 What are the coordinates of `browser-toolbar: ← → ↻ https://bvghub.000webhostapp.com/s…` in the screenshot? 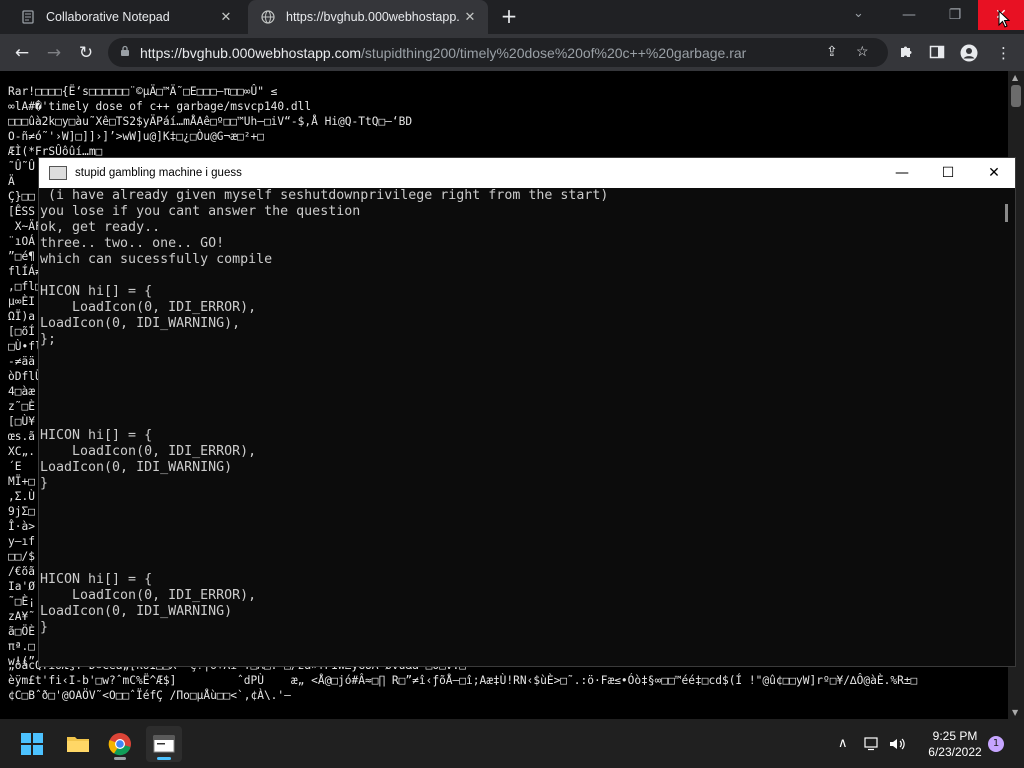 It's located at (512, 52).